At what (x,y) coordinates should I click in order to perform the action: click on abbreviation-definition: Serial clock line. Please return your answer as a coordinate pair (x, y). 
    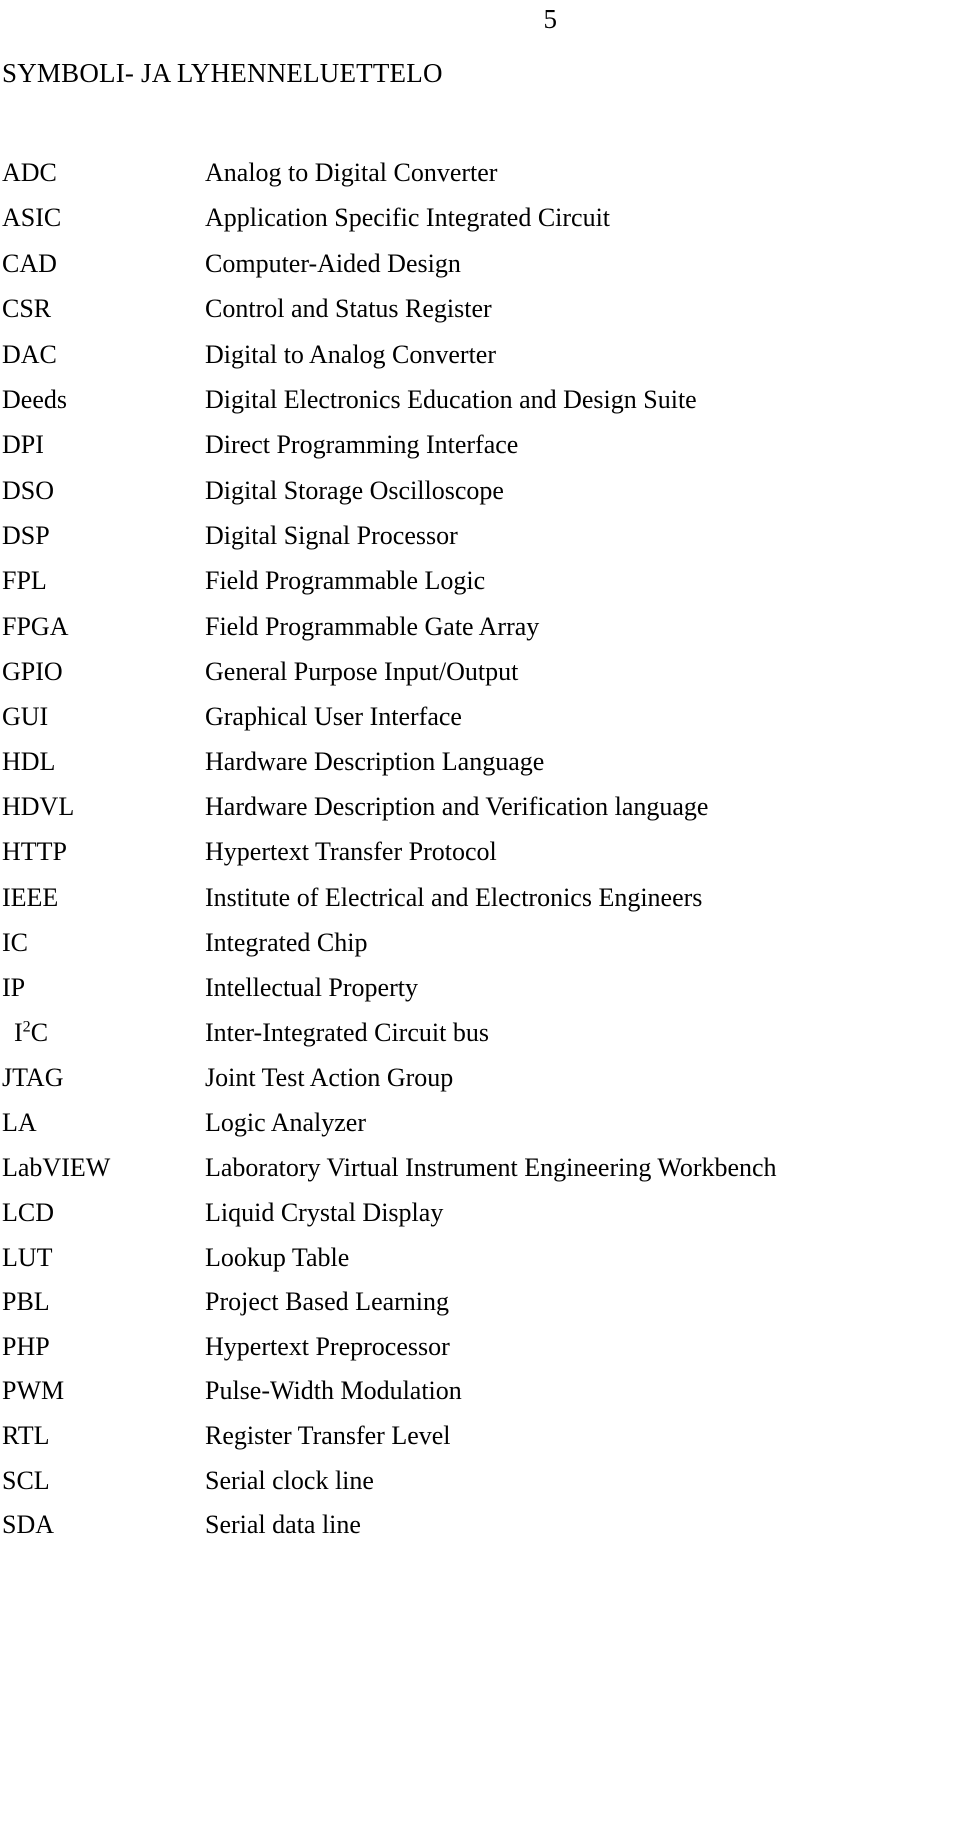
    Looking at the image, I should click on (289, 1480).